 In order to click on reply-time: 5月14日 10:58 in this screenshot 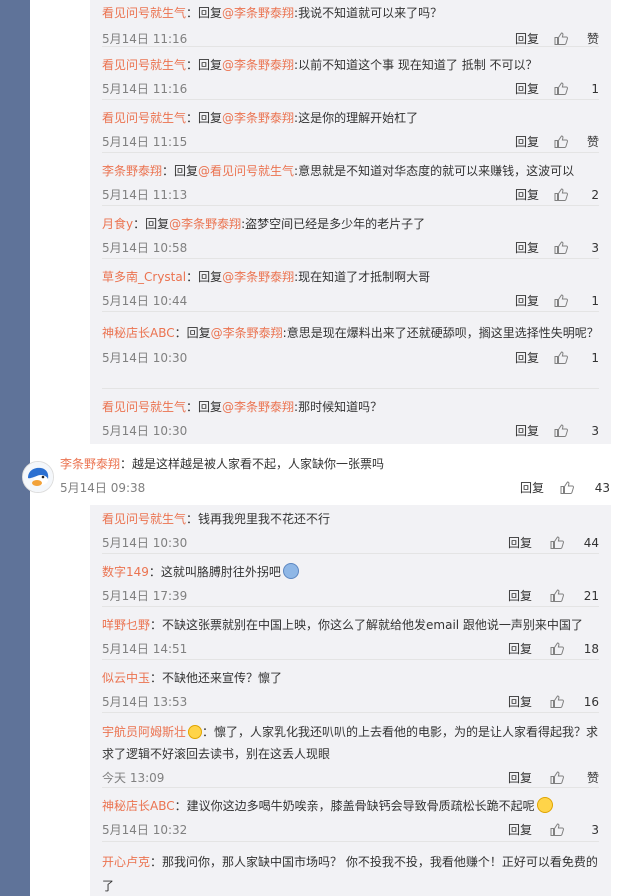, I will do `click(145, 248)`.